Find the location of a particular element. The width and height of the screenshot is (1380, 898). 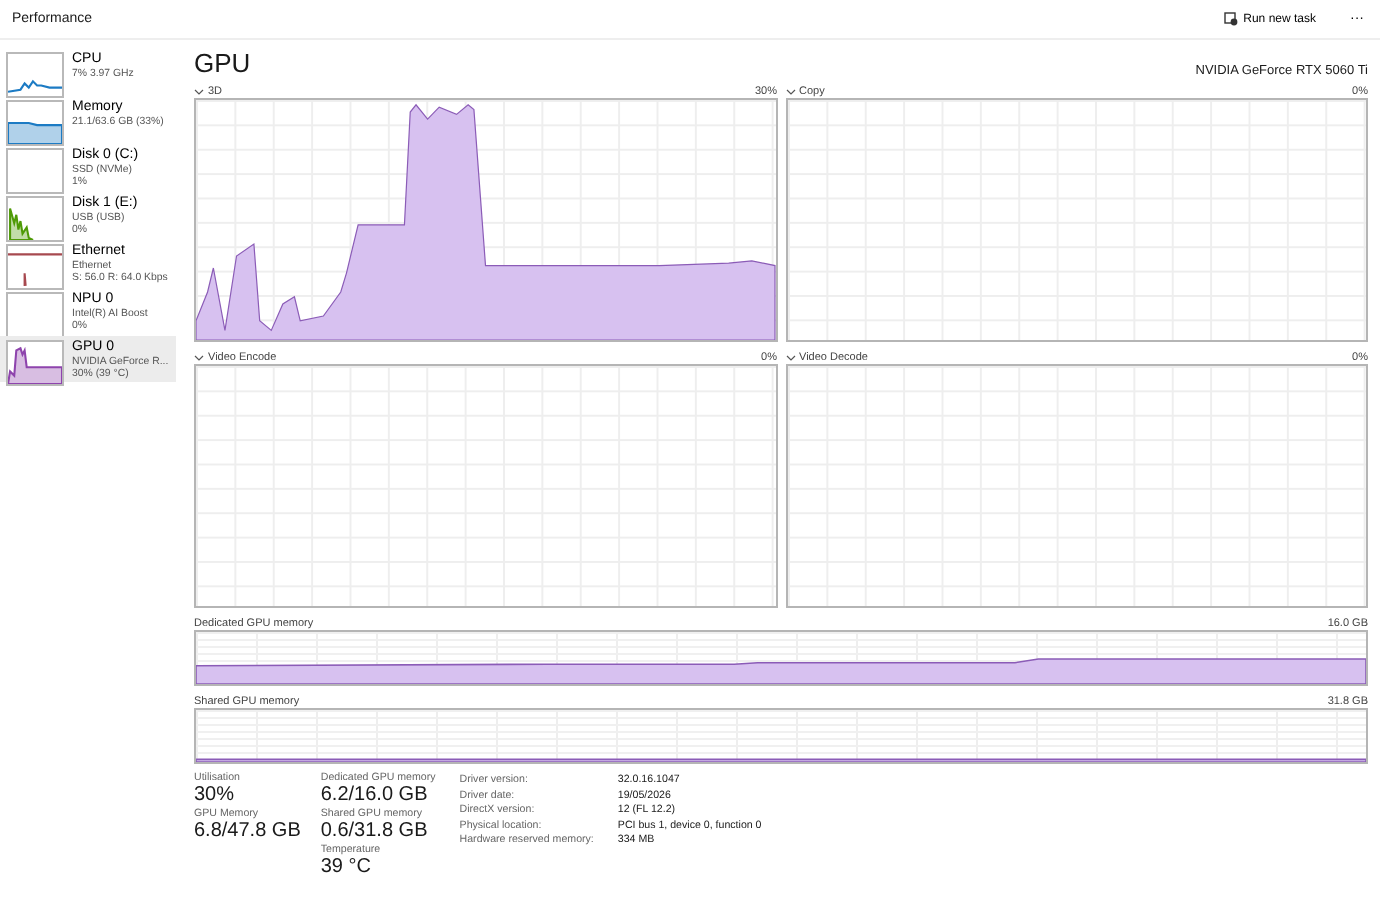

stat-value: 6.2/16.0 GB is located at coordinates (375, 795).